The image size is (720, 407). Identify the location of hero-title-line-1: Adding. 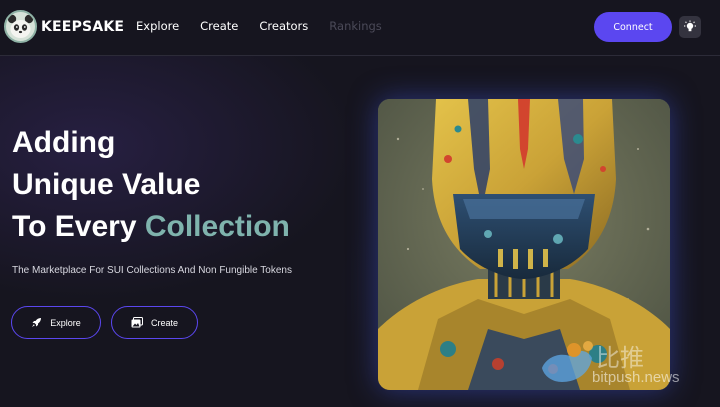
(64, 142).